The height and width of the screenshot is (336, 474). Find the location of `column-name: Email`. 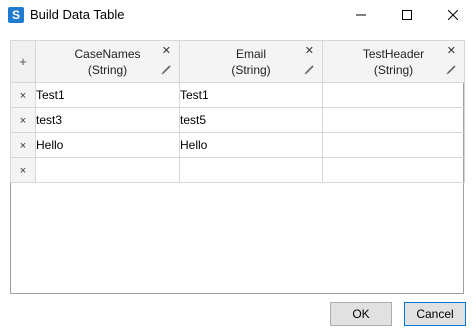

column-name: Email is located at coordinates (250, 53).